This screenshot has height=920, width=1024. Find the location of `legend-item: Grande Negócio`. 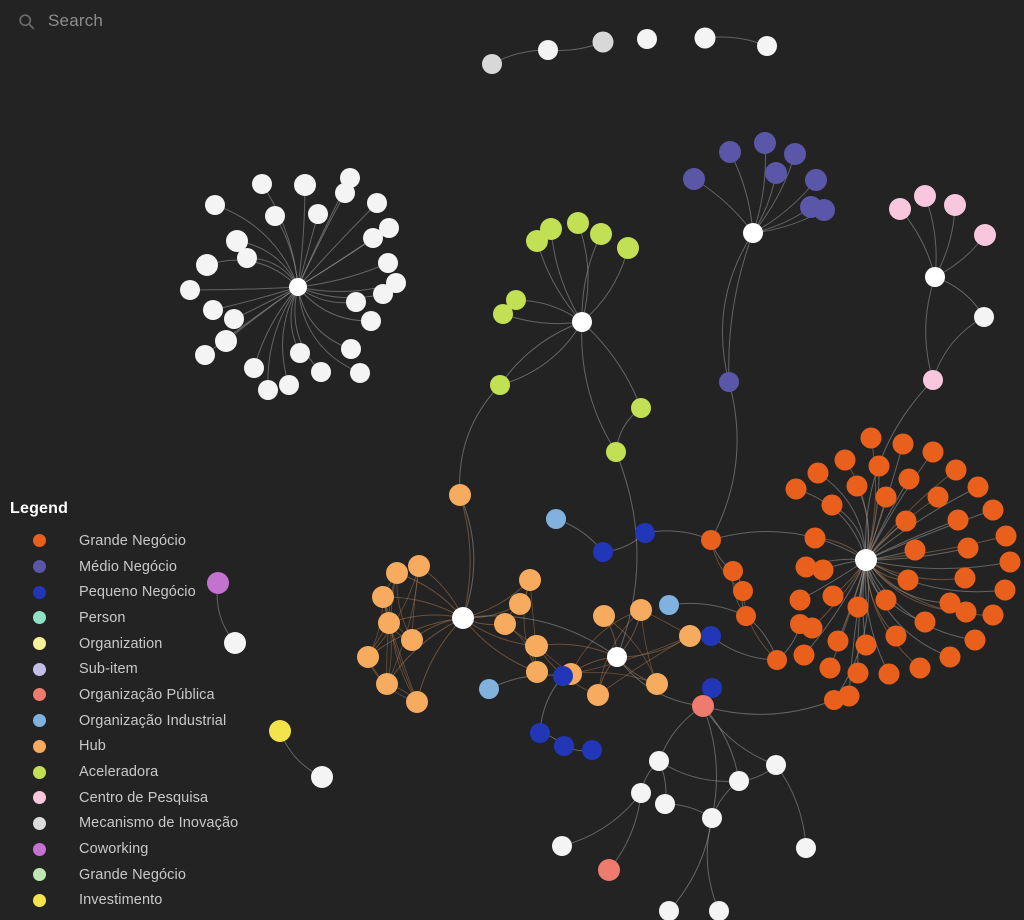

legend-item: Grande Negócio is located at coordinates (124, 541).